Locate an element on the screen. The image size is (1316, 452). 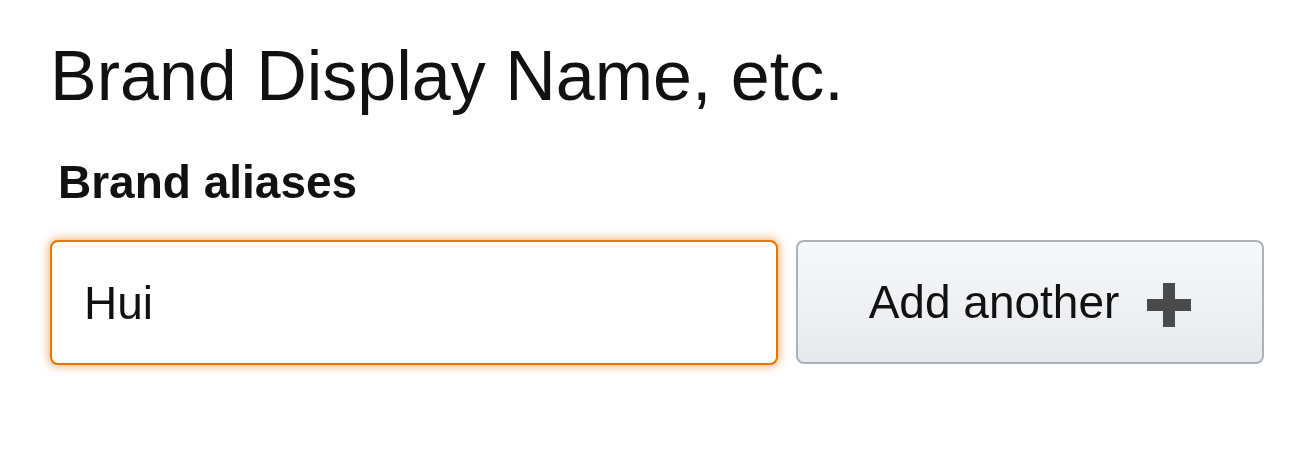
section-heading: Brand Display Name, etc. is located at coordinates (447, 76).